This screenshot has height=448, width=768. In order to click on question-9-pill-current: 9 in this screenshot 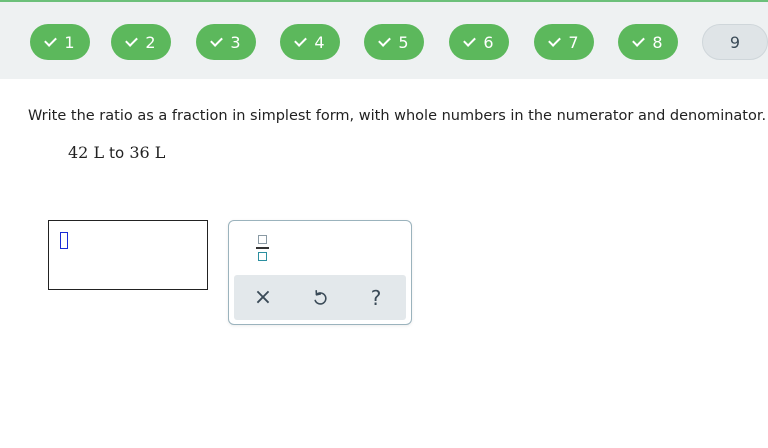, I will do `click(735, 42)`.